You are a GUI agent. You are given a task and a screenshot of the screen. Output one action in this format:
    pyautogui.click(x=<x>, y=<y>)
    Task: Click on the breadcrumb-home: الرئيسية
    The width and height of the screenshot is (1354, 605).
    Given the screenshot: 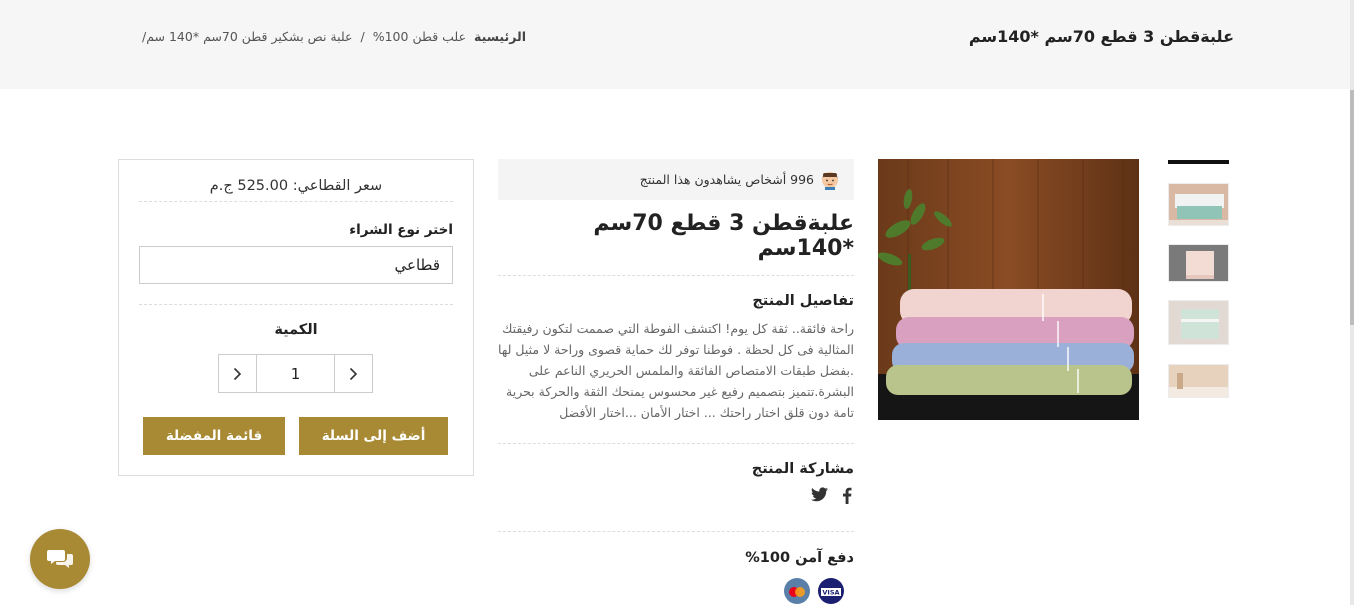 What is the action you would take?
    pyautogui.click(x=500, y=36)
    